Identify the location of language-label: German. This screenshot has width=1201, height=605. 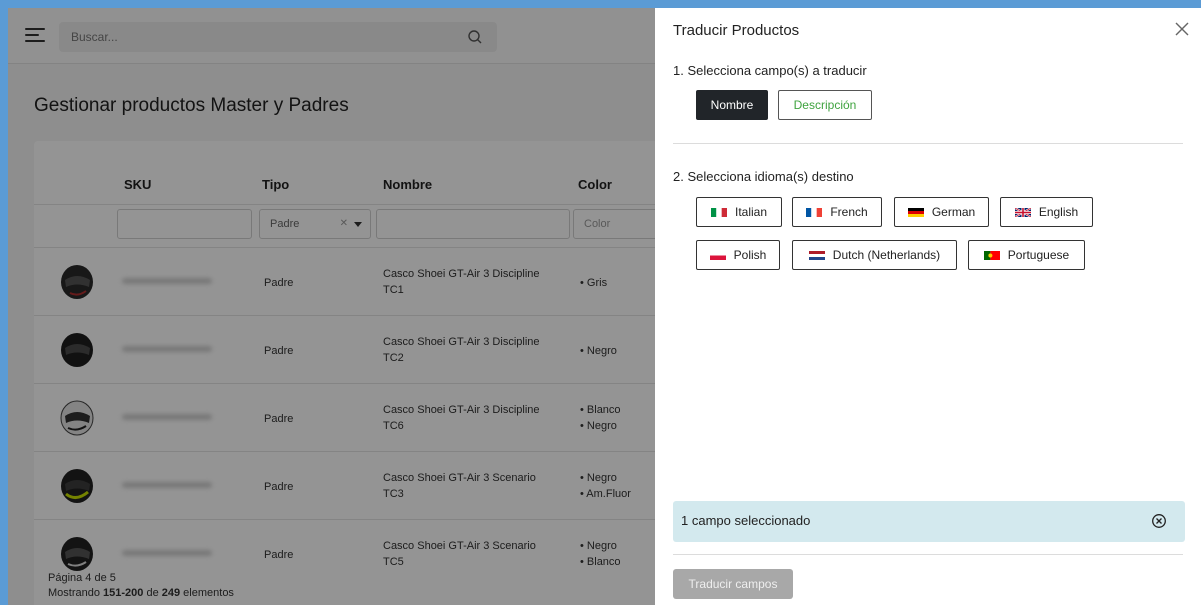
(953, 212).